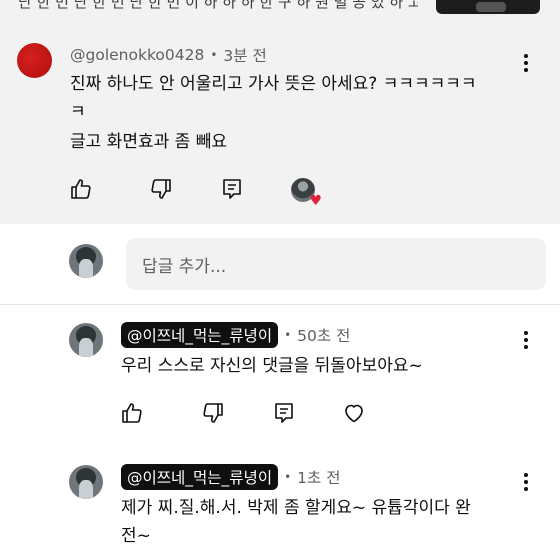 The height and width of the screenshot is (560, 560). I want to click on comment-line: 전~, so click(136, 536).